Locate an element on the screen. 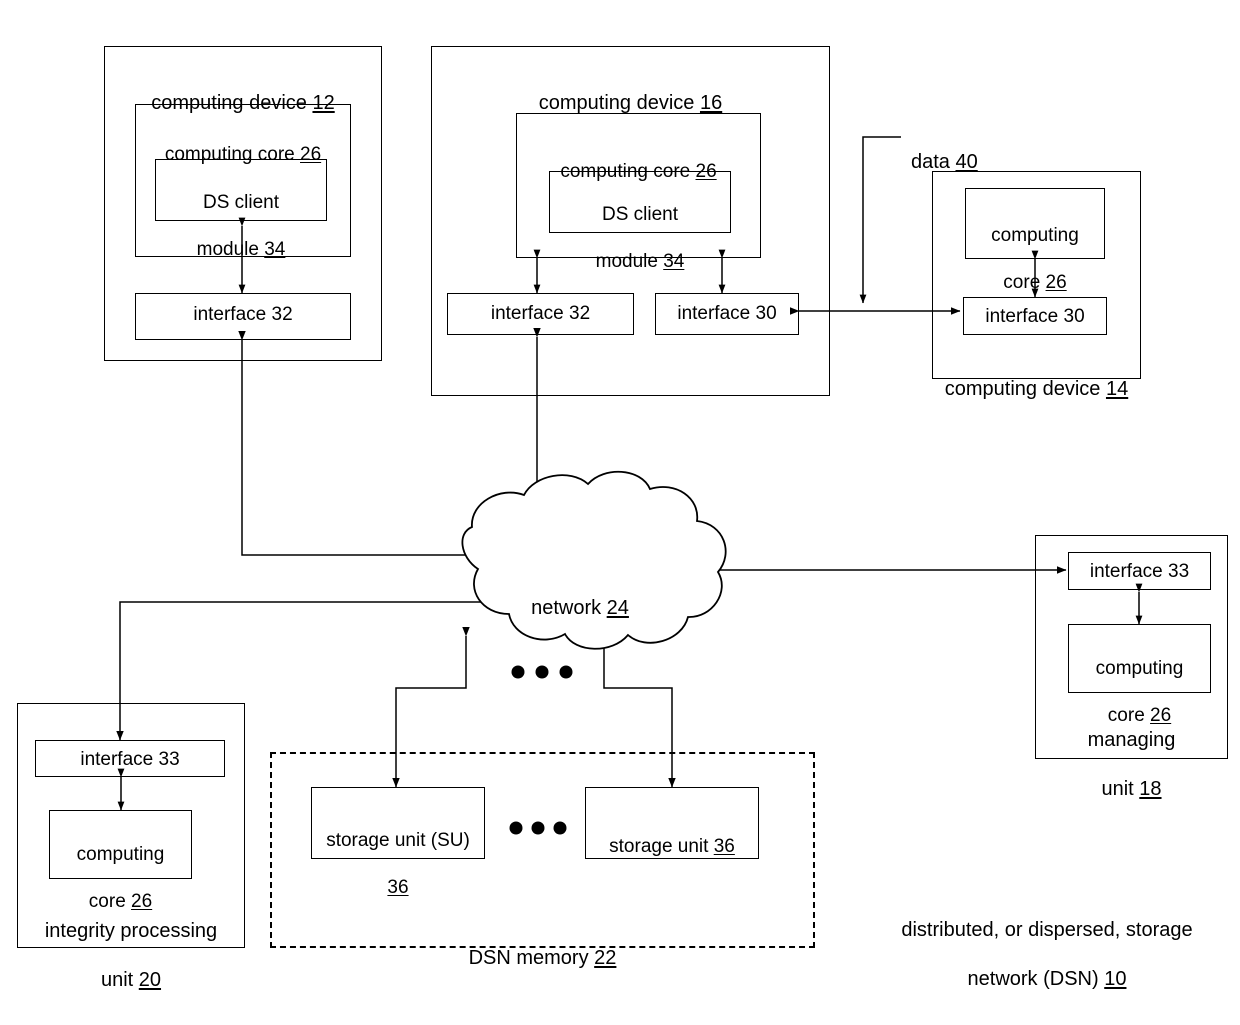 This screenshot has height=1025, width=1240. managing-unit-18-label: managing unit 18 is located at coordinates (1131, 765).